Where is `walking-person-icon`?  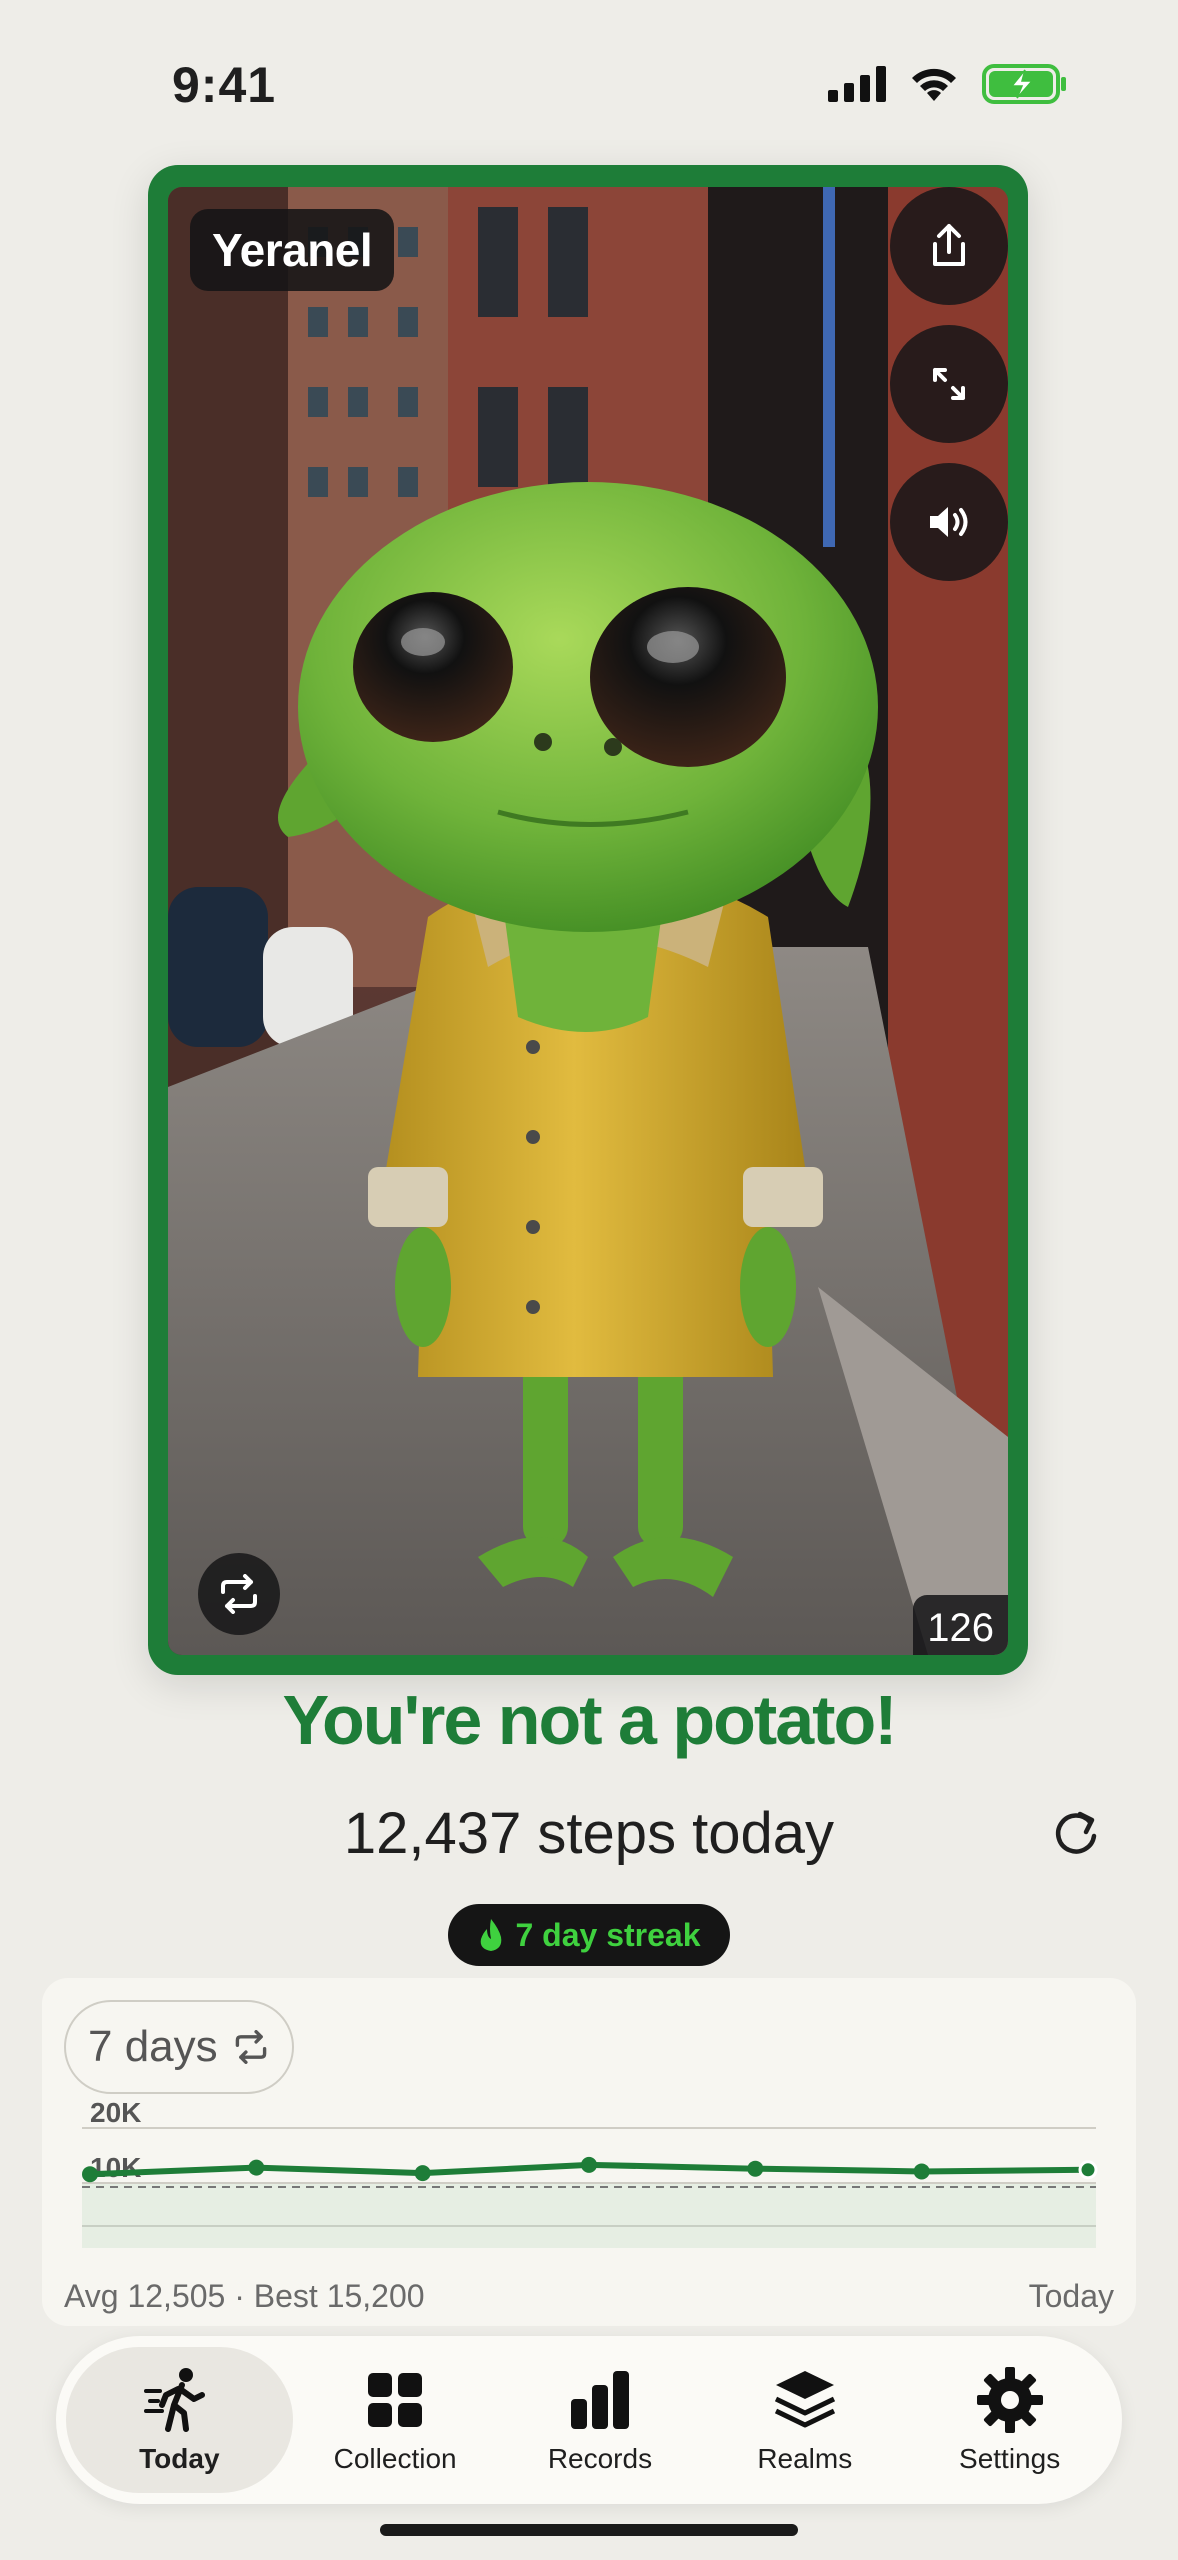
walking-person-icon is located at coordinates (175, 2400).